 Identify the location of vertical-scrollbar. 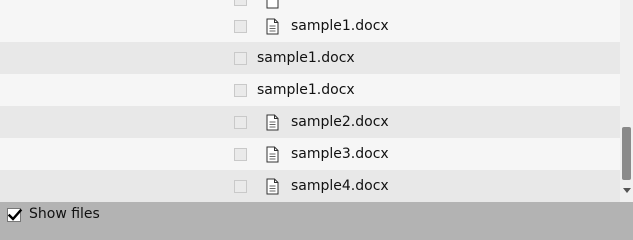
(626, 101).